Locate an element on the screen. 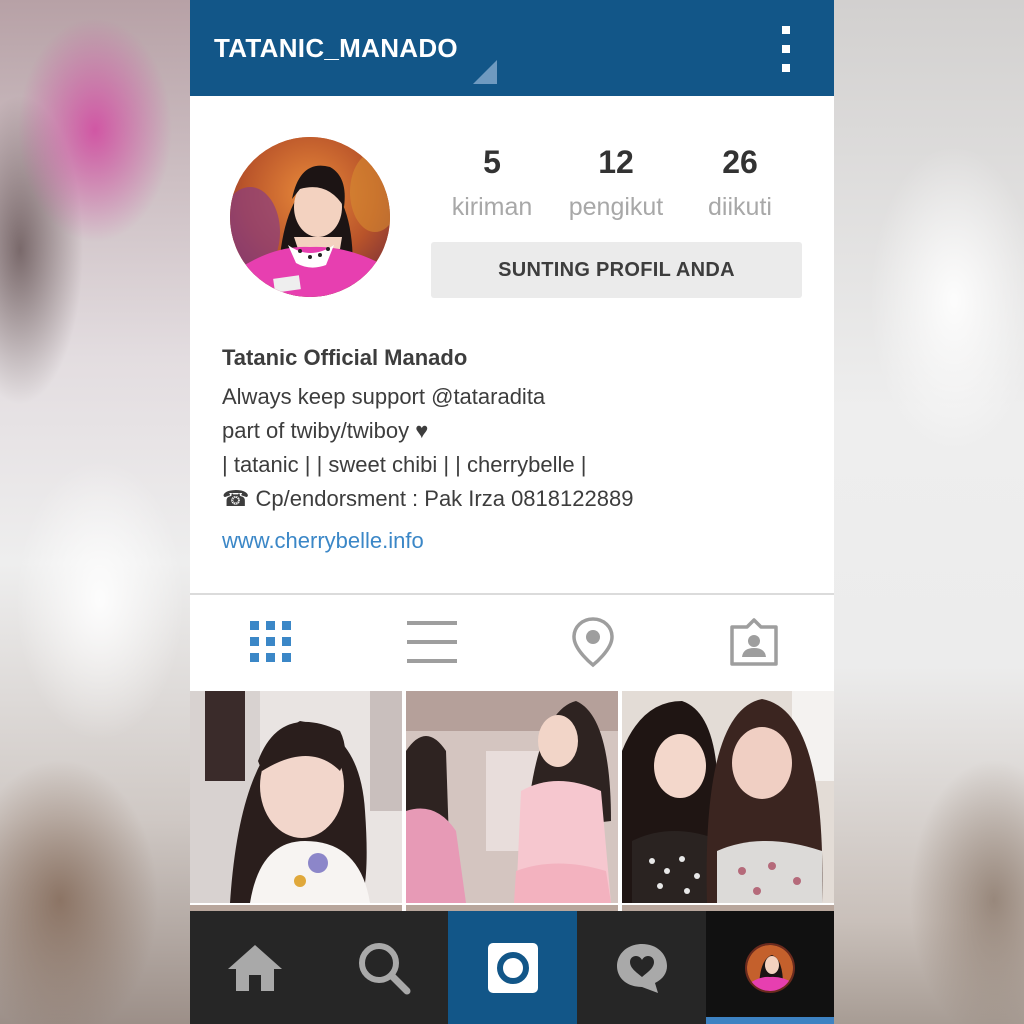 This screenshot has width=1024, height=1024. tab-grid is located at coordinates (270, 642).